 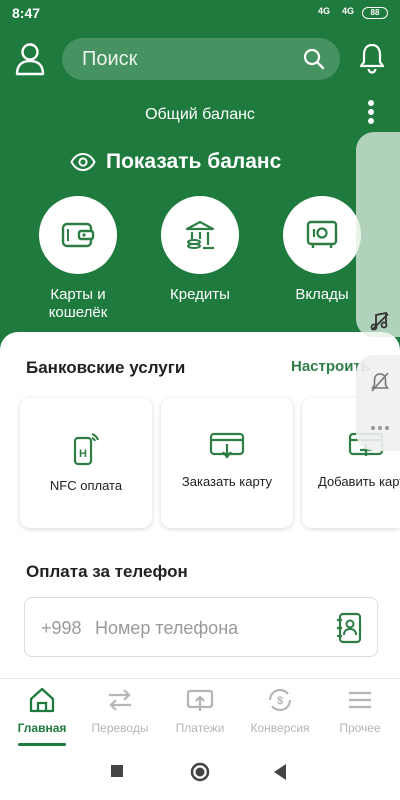 What do you see at coordinates (314, 59) in the screenshot?
I see `search-icon` at bounding box center [314, 59].